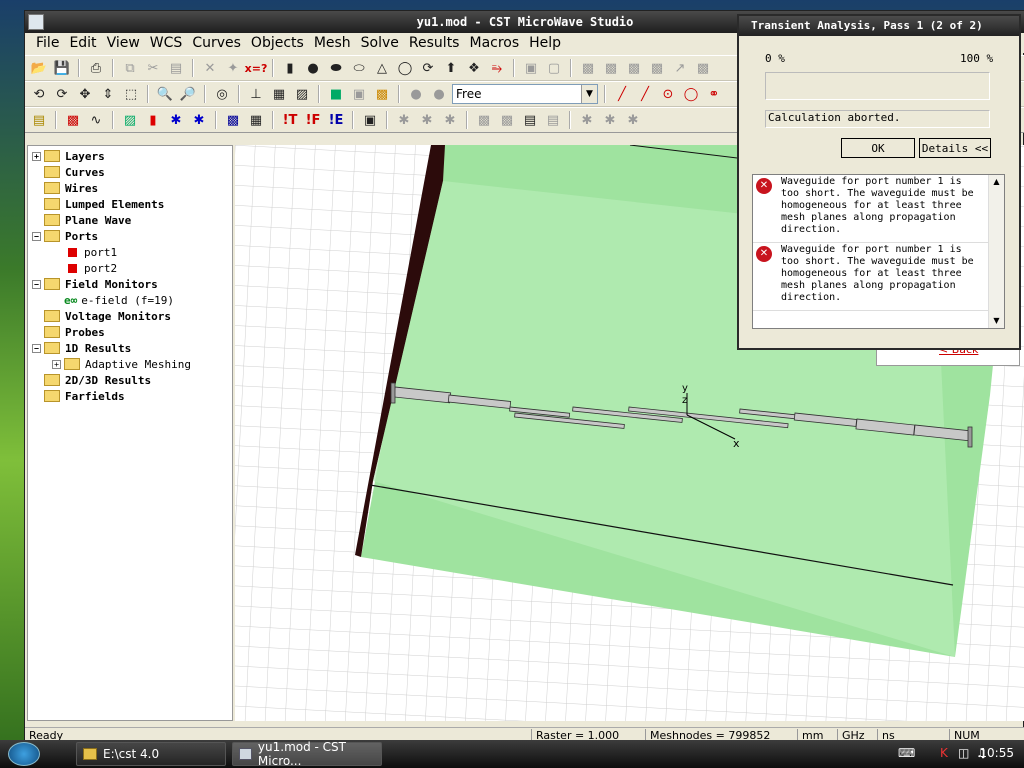 The width and height of the screenshot is (1024, 768). What do you see at coordinates (996, 182) in the screenshot?
I see `scroll-up-icon: ▲` at bounding box center [996, 182].